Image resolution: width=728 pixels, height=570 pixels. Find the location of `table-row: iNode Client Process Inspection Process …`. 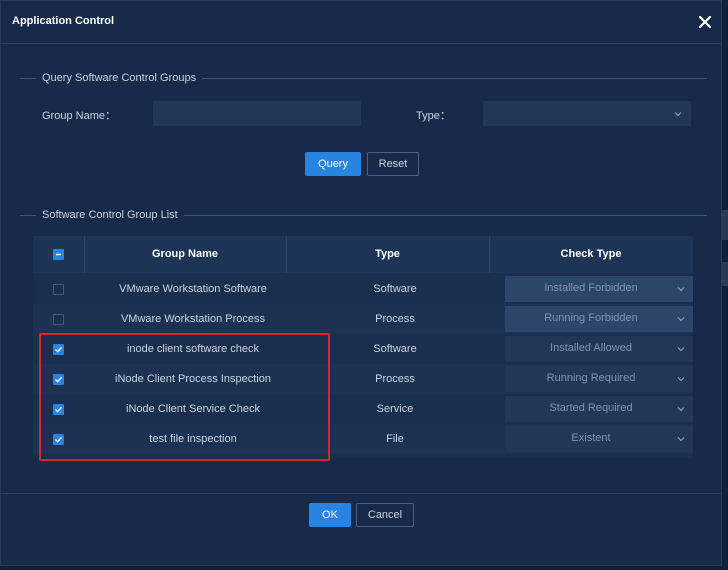

table-row: iNode Client Process Inspection Process … is located at coordinates (363, 379).